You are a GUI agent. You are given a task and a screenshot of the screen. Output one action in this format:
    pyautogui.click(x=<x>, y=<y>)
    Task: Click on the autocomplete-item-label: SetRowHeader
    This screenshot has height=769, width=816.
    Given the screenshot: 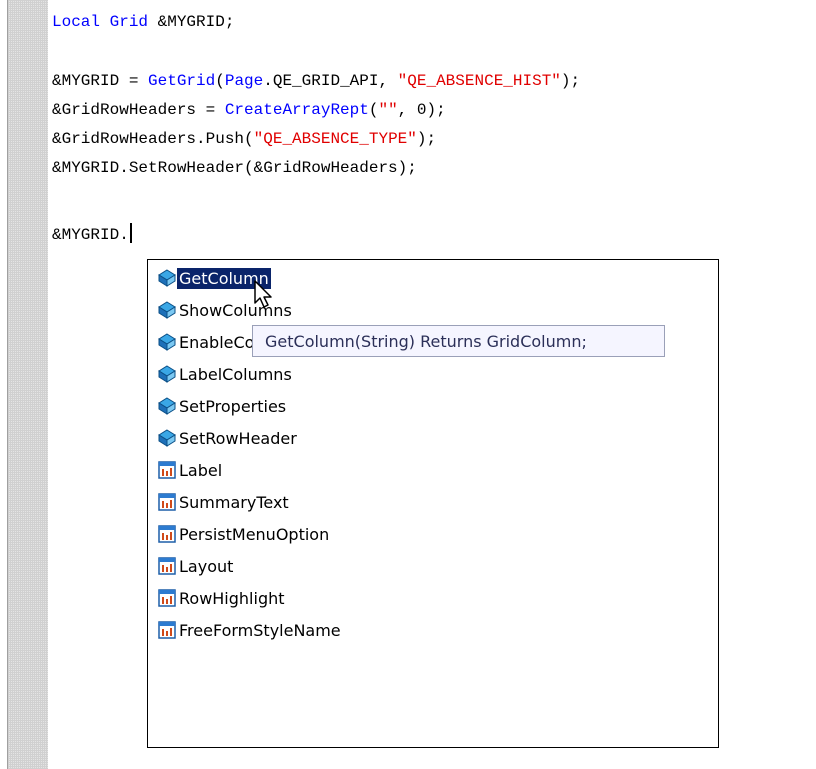 What is the action you would take?
    pyautogui.click(x=238, y=438)
    